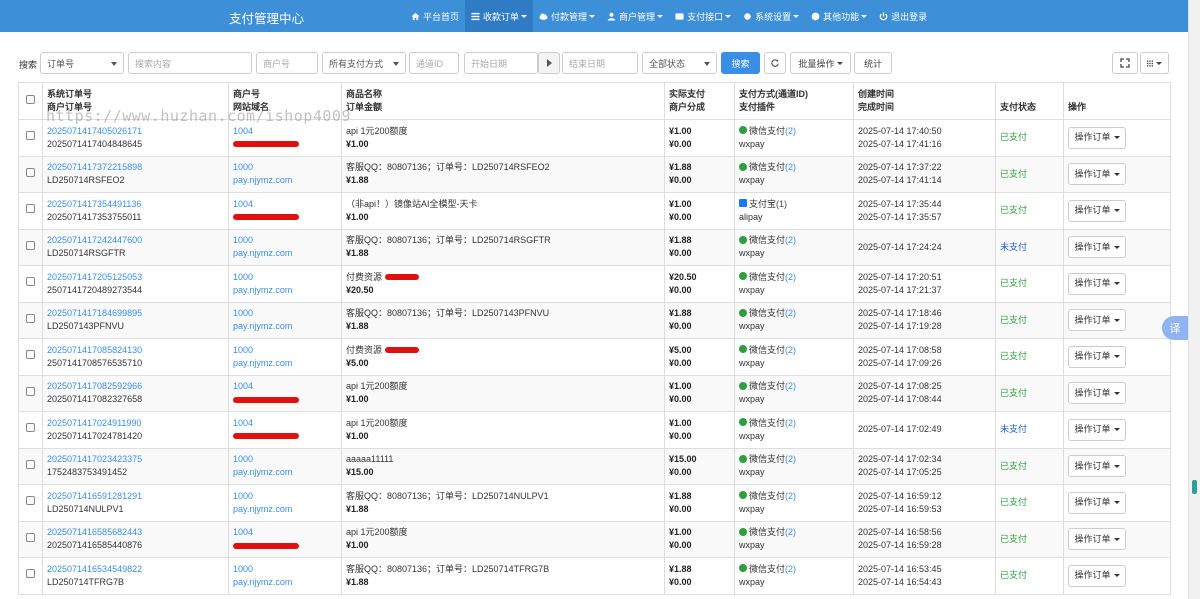 This screenshot has height=599, width=1200. I want to click on search-button: 搜索, so click(740, 63).